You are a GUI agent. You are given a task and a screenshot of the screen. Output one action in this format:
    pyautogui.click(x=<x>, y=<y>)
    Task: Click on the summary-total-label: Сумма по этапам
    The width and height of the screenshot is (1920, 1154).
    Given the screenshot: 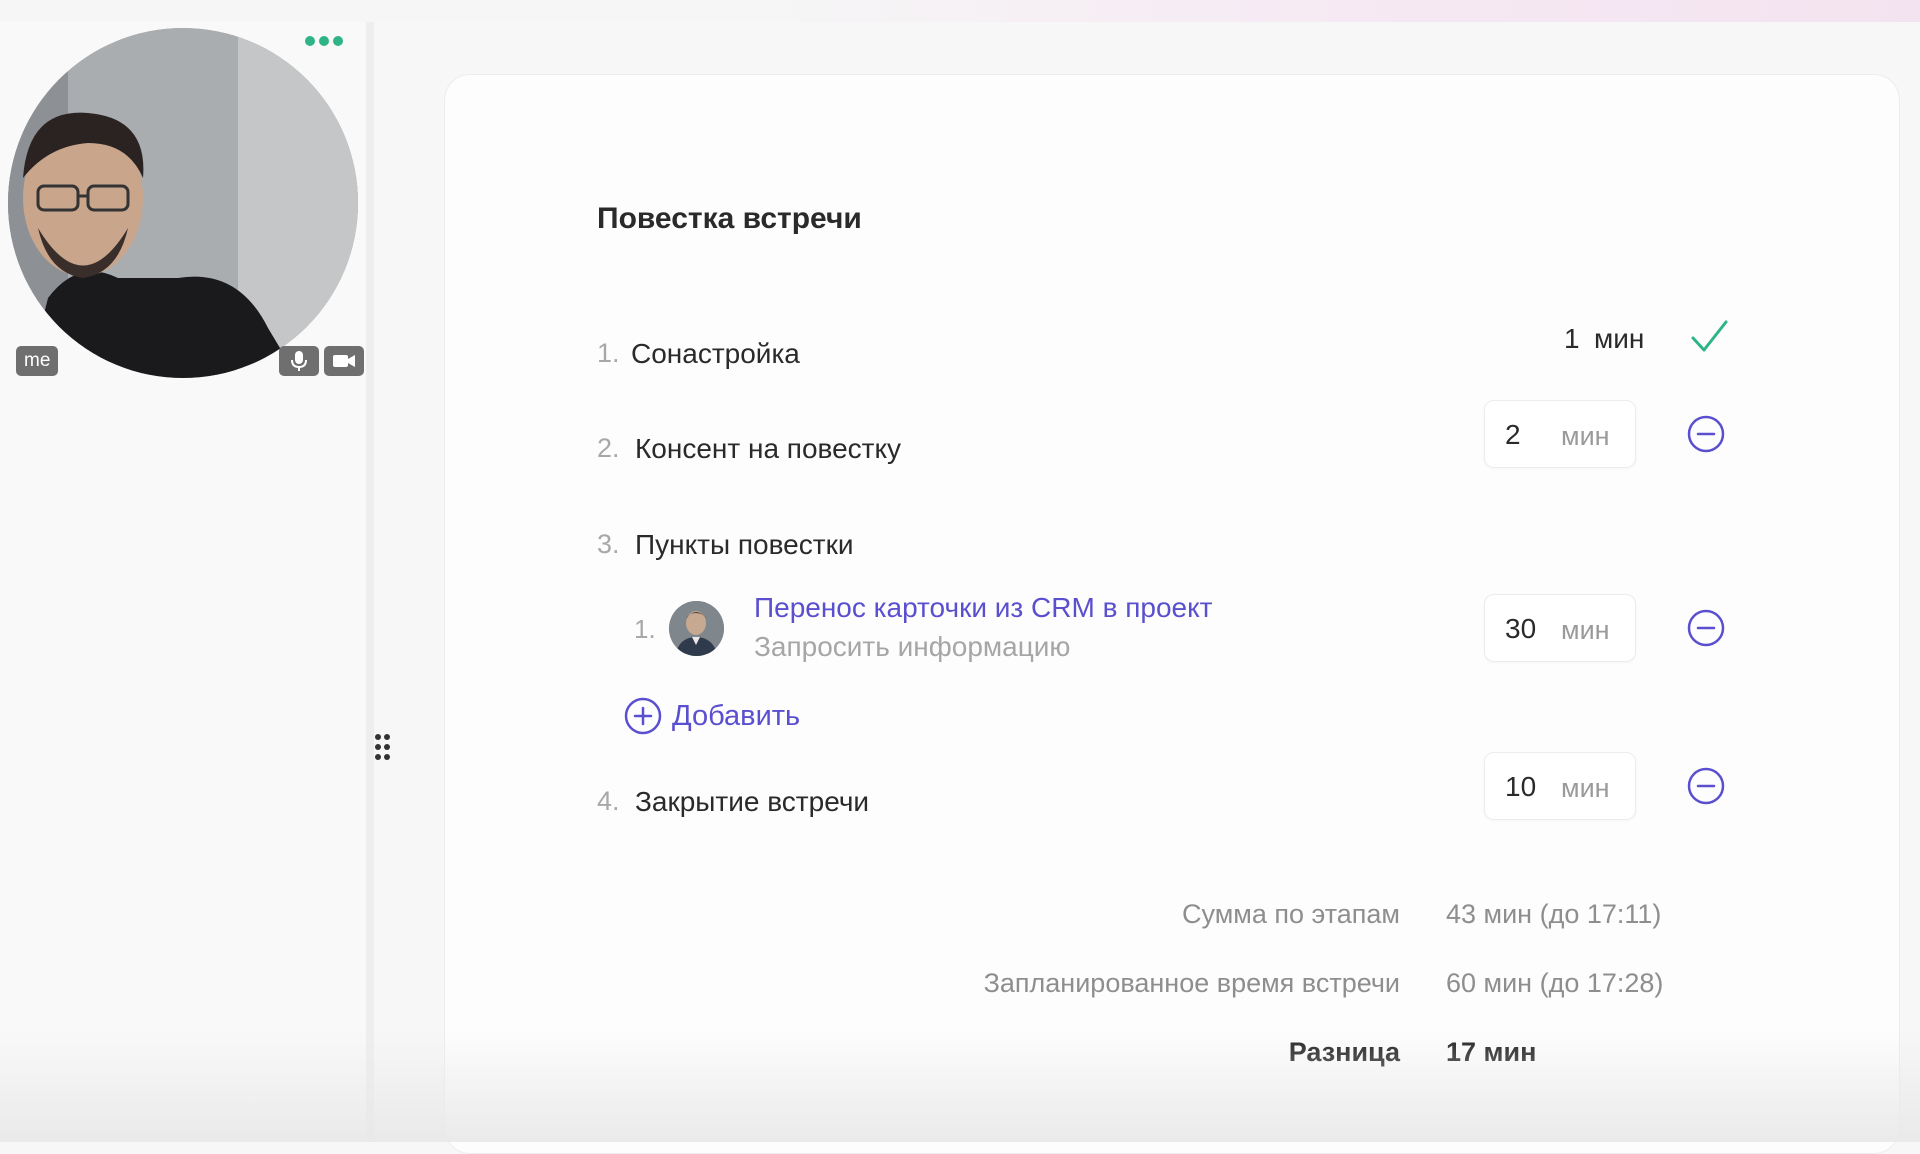 What is the action you would take?
    pyautogui.click(x=1291, y=914)
    